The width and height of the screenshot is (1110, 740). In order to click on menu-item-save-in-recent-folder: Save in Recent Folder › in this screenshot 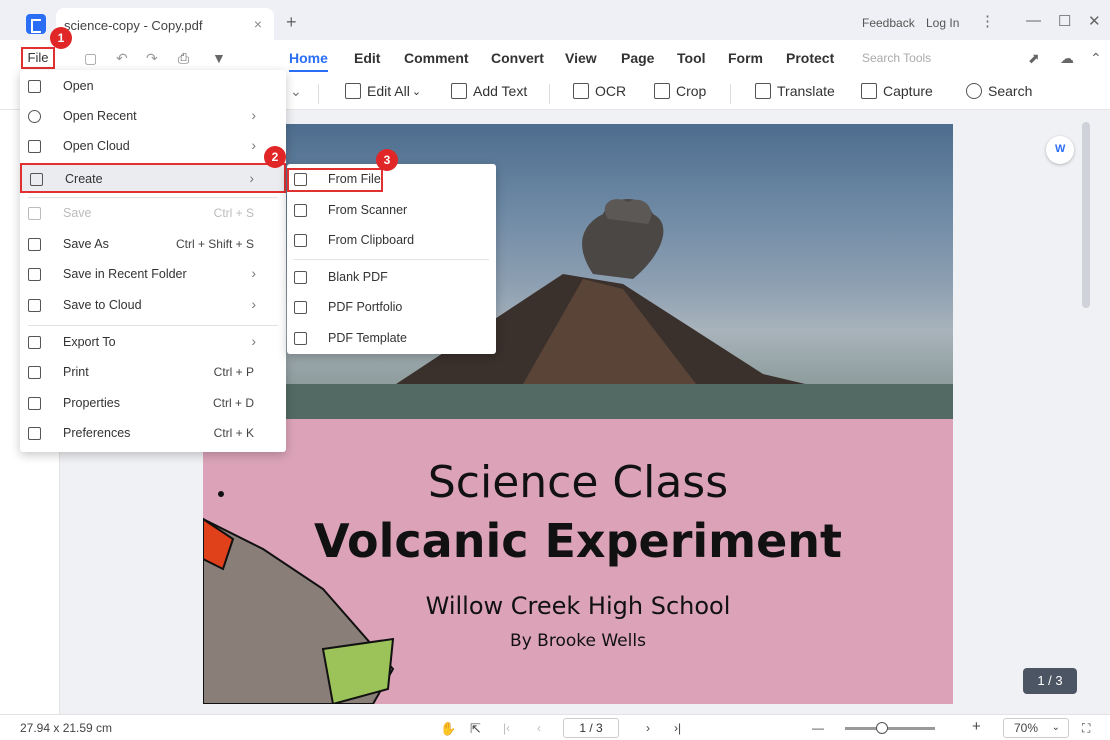, I will do `click(153, 275)`.